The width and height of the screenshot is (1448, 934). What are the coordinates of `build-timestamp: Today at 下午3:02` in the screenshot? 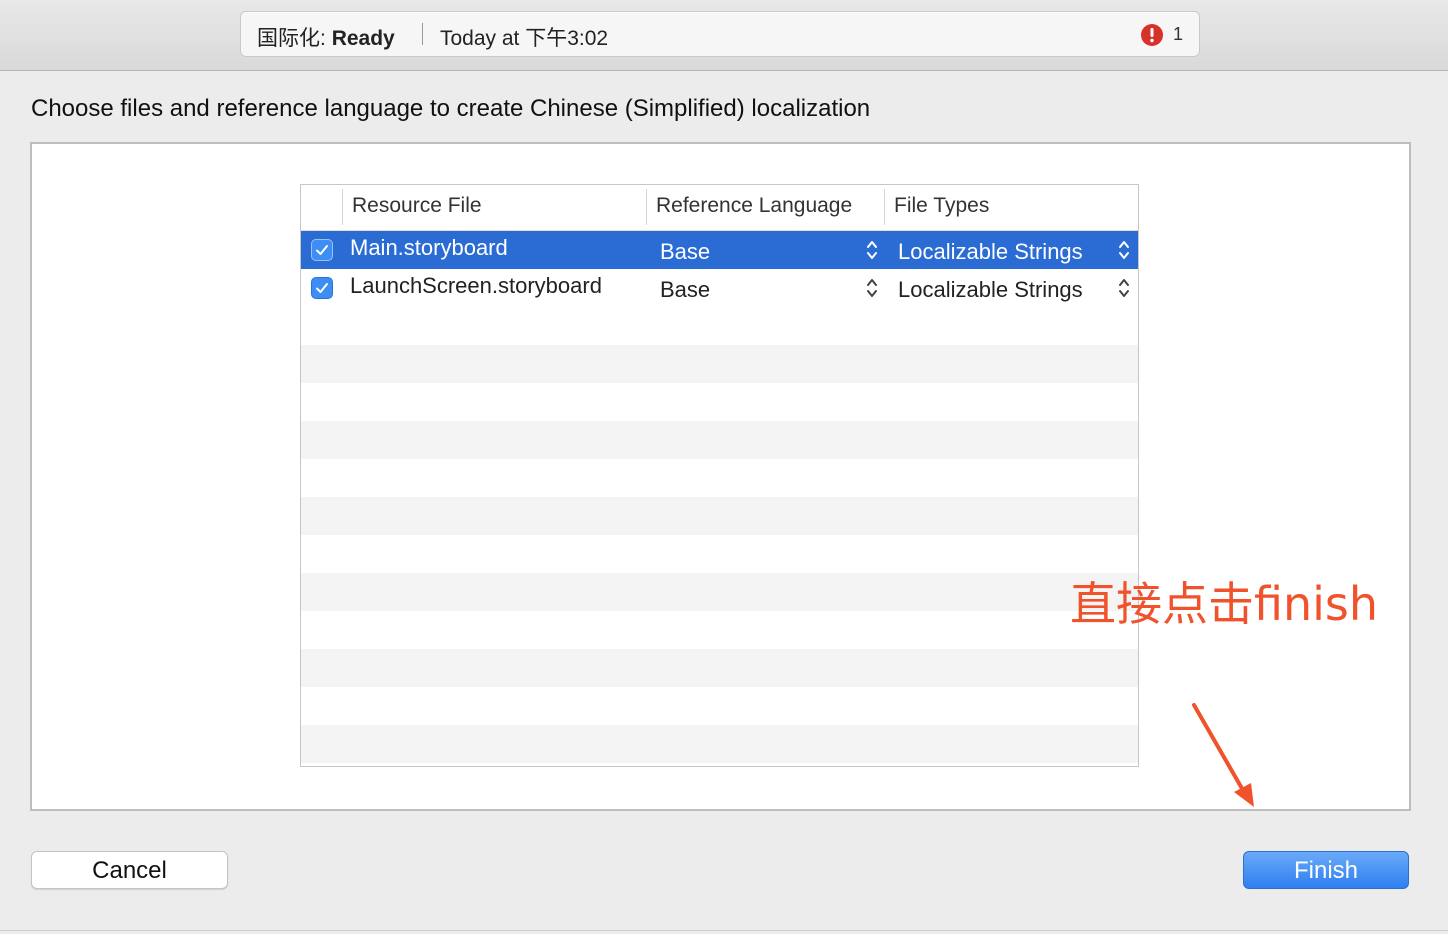 It's located at (524, 38).